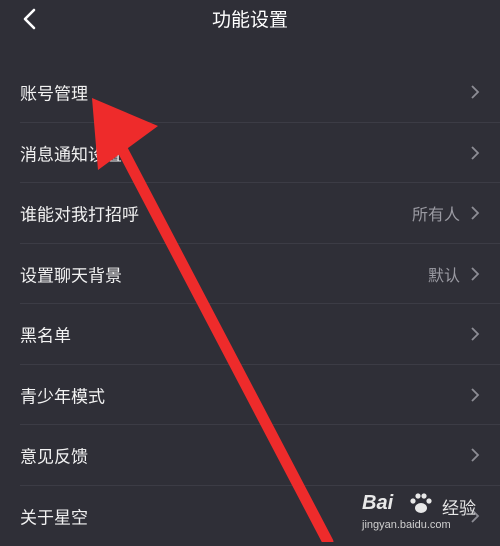  I want to click on watermark-brand: Bai, so click(377, 503).